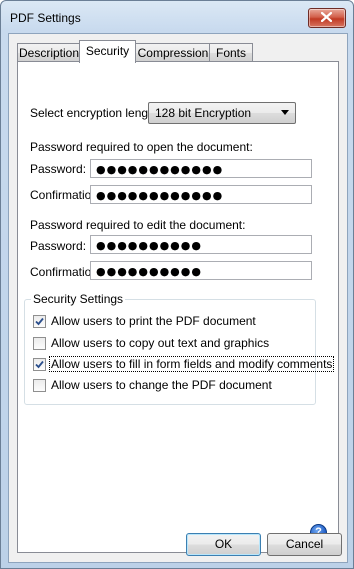  Describe the element at coordinates (138, 225) in the screenshot. I see `edit-password-heading: Password required to edit the document:` at that location.